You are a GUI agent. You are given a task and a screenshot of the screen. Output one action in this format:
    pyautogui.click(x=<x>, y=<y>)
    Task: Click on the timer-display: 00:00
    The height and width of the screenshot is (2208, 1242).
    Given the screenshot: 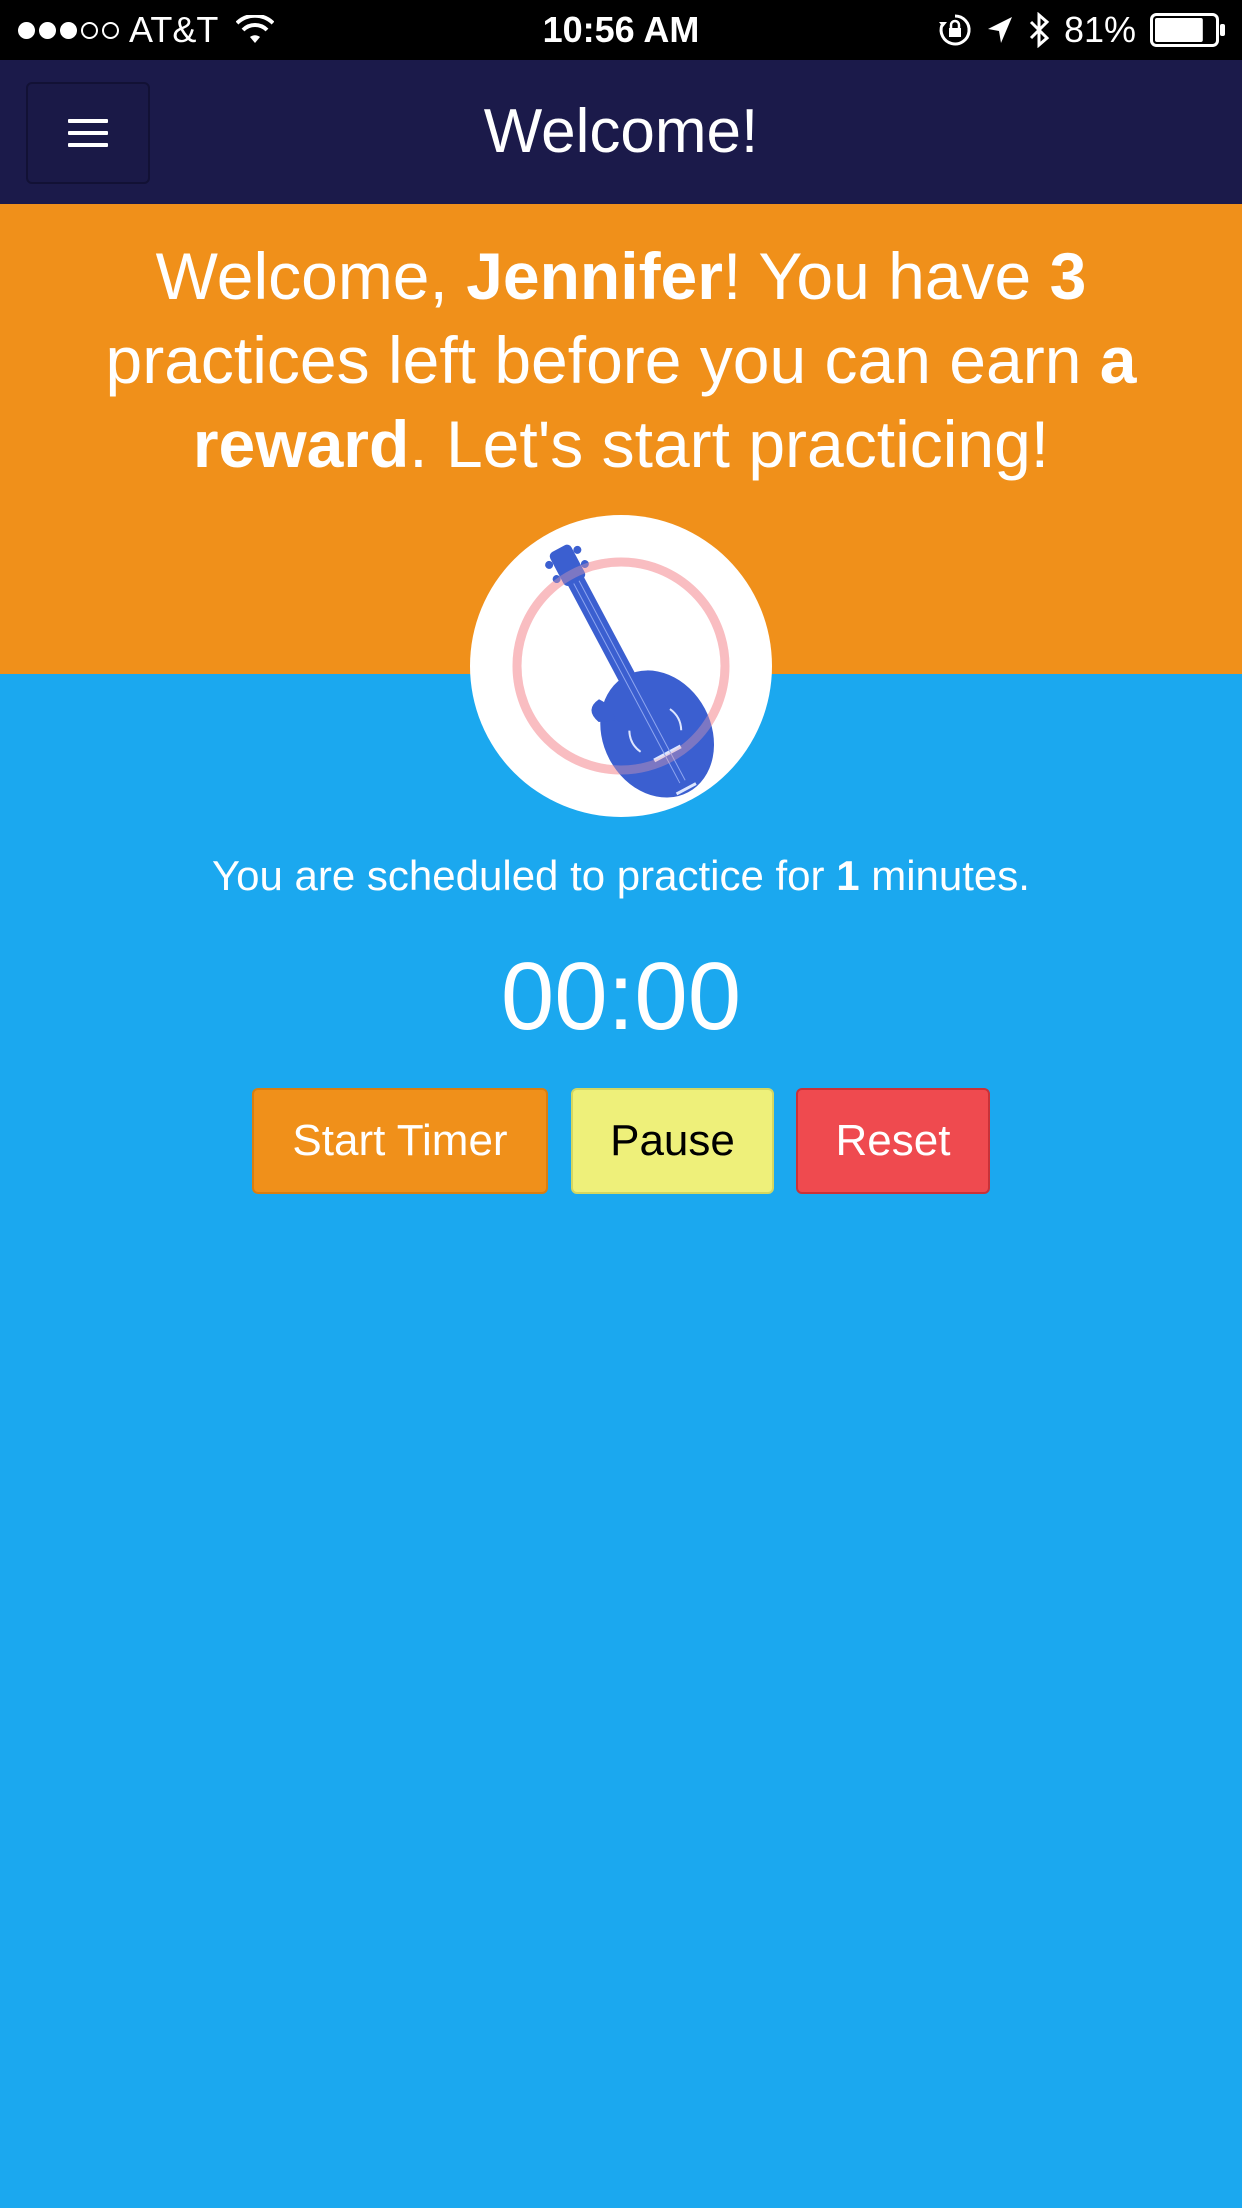 What is the action you would take?
    pyautogui.click(x=621, y=996)
    